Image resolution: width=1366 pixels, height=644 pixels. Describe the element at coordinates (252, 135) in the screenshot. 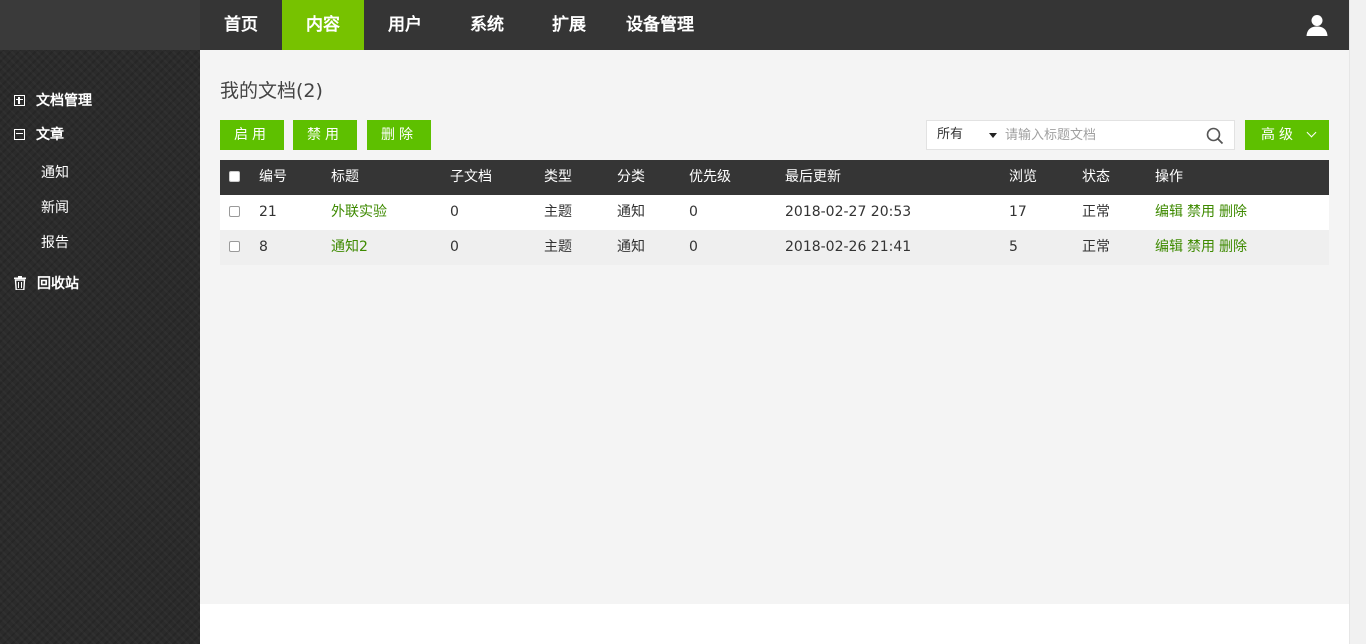

I see `enable-button: 启用` at that location.